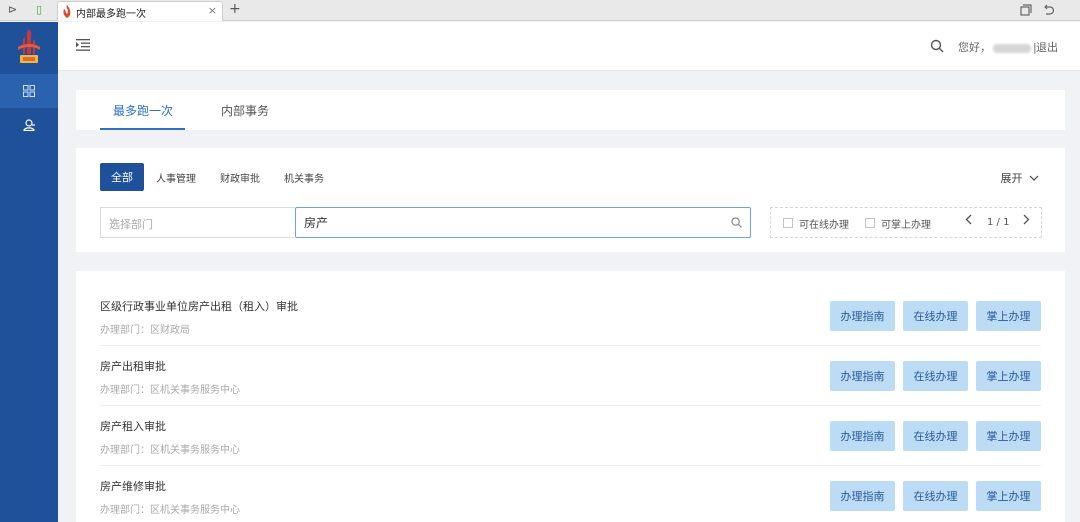 The image size is (1080, 522). I want to click on browser-right-controls, so click(1050, 10).